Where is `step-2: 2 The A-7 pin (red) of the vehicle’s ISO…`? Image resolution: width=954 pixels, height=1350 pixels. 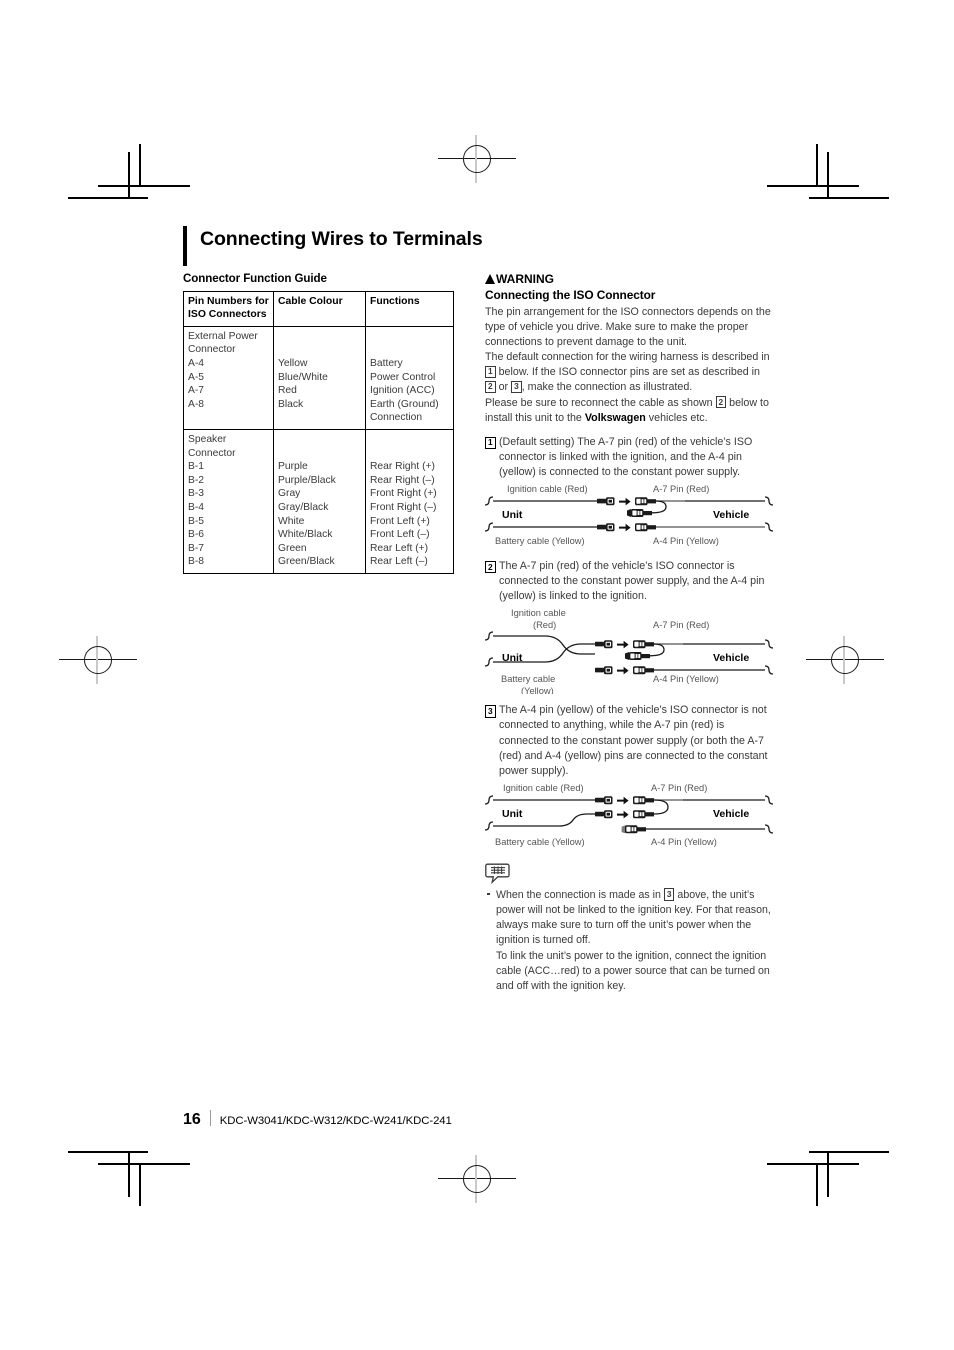 step-2: 2 The A-7 pin (red) of the vehicle’s ISO… is located at coordinates (629, 581).